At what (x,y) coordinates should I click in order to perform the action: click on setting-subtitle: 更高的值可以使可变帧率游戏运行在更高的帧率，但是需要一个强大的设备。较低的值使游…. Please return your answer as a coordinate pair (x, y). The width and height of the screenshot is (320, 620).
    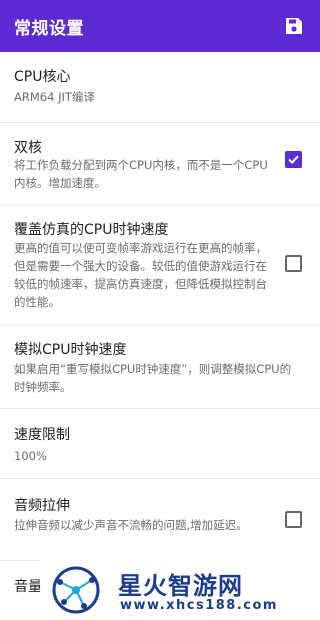
    Looking at the image, I should click on (140, 275).